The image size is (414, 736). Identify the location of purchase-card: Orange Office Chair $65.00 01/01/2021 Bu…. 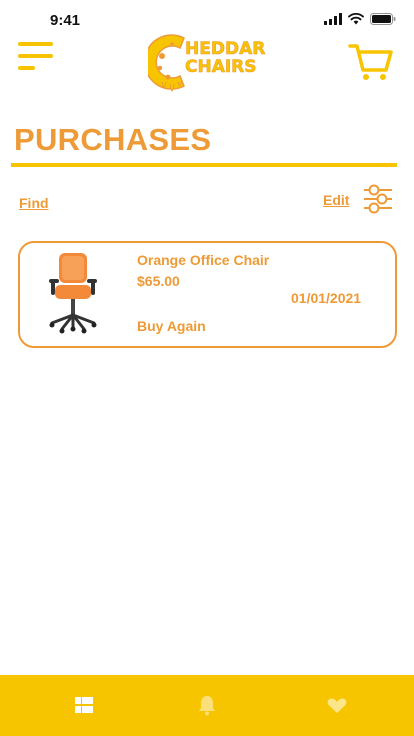
(207, 294).